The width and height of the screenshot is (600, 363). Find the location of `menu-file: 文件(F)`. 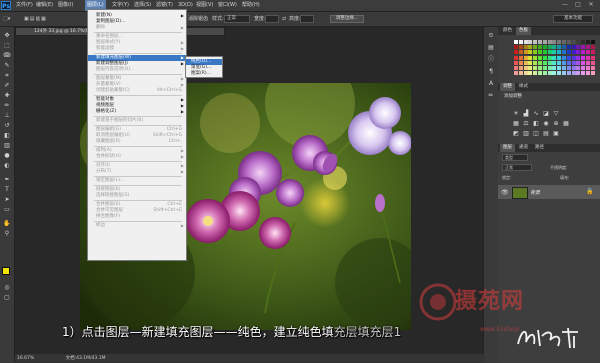

menu-file: 文件(F) is located at coordinates (24, 5).